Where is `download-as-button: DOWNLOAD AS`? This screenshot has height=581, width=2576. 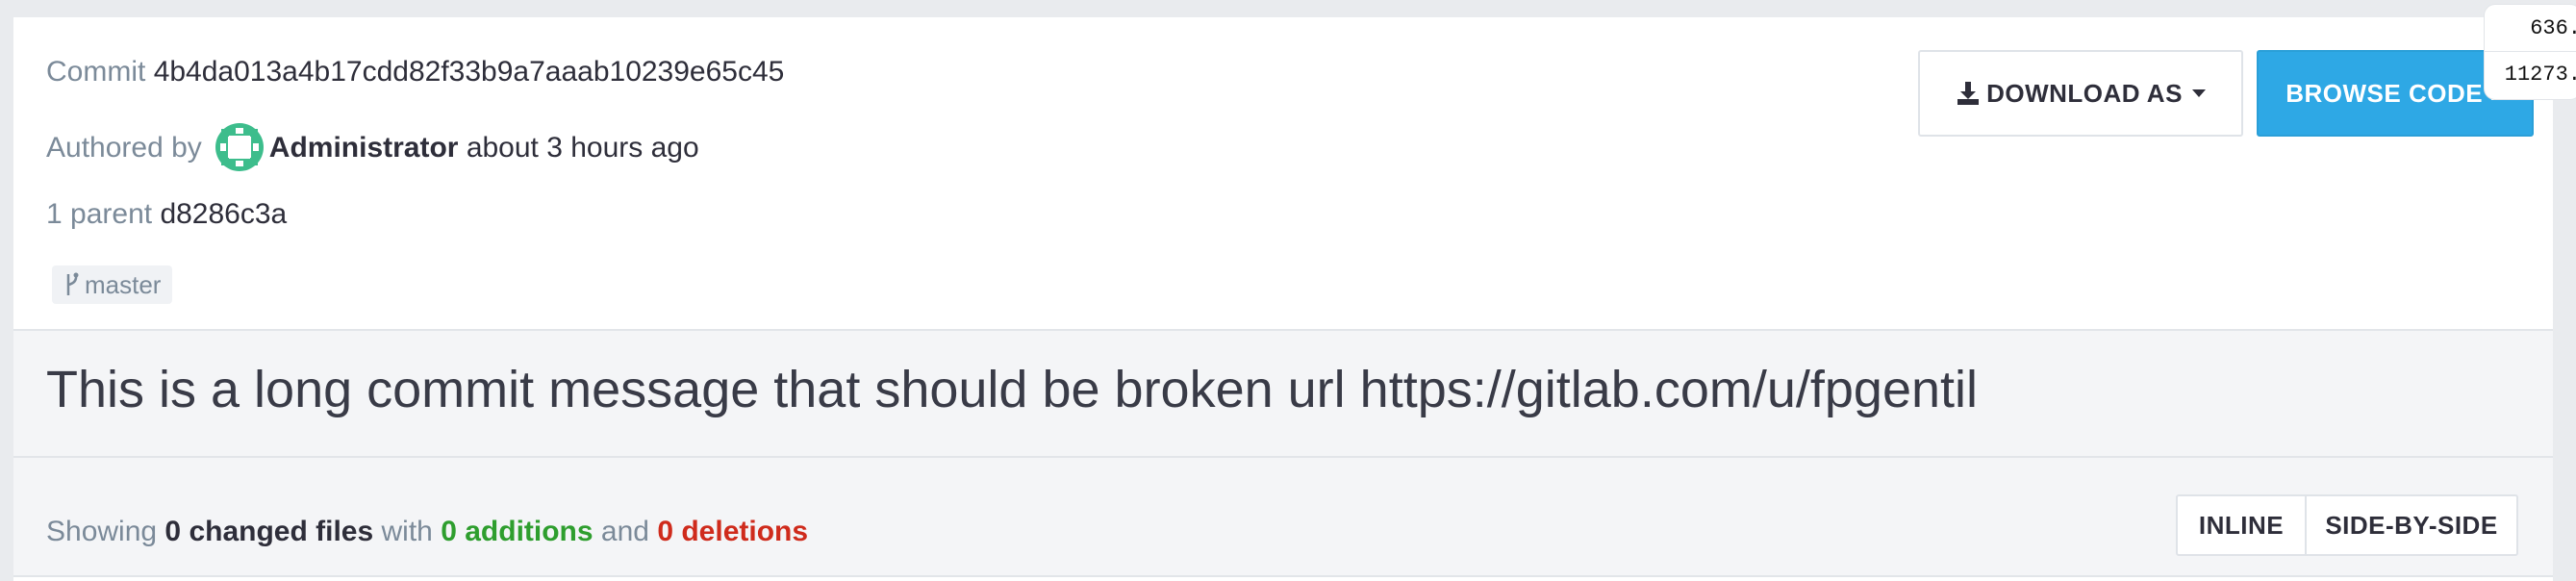
download-as-button: DOWNLOAD AS is located at coordinates (2080, 93).